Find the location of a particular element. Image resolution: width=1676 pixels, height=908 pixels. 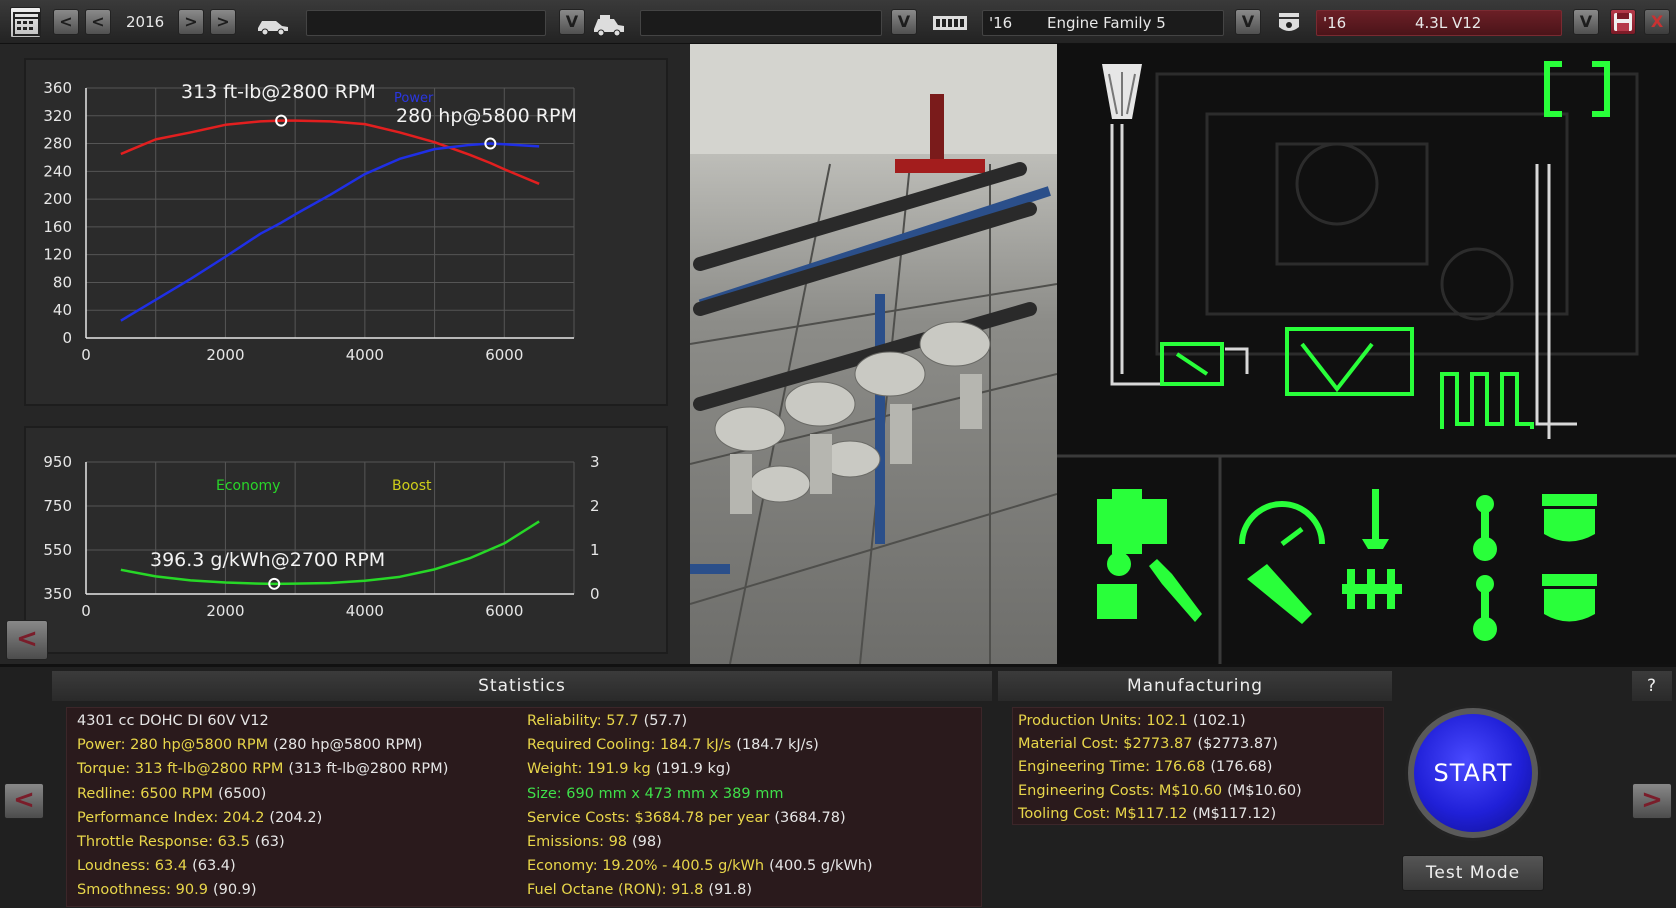

next-page-button: > is located at coordinates (1652, 801).